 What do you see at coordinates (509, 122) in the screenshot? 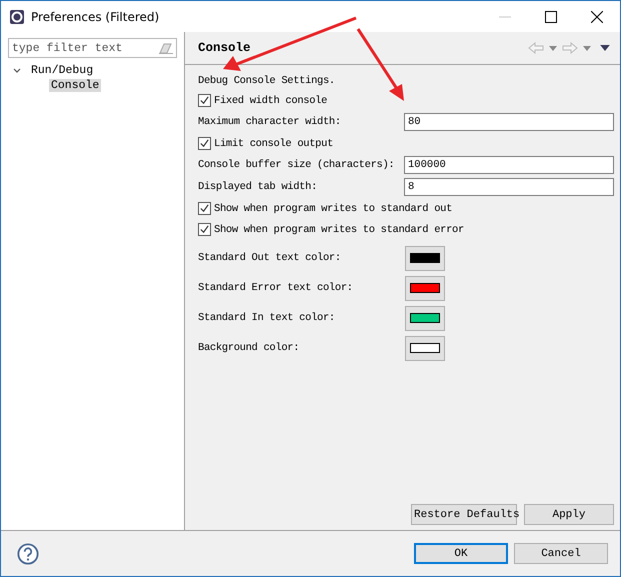
I see `input-field: 80` at bounding box center [509, 122].